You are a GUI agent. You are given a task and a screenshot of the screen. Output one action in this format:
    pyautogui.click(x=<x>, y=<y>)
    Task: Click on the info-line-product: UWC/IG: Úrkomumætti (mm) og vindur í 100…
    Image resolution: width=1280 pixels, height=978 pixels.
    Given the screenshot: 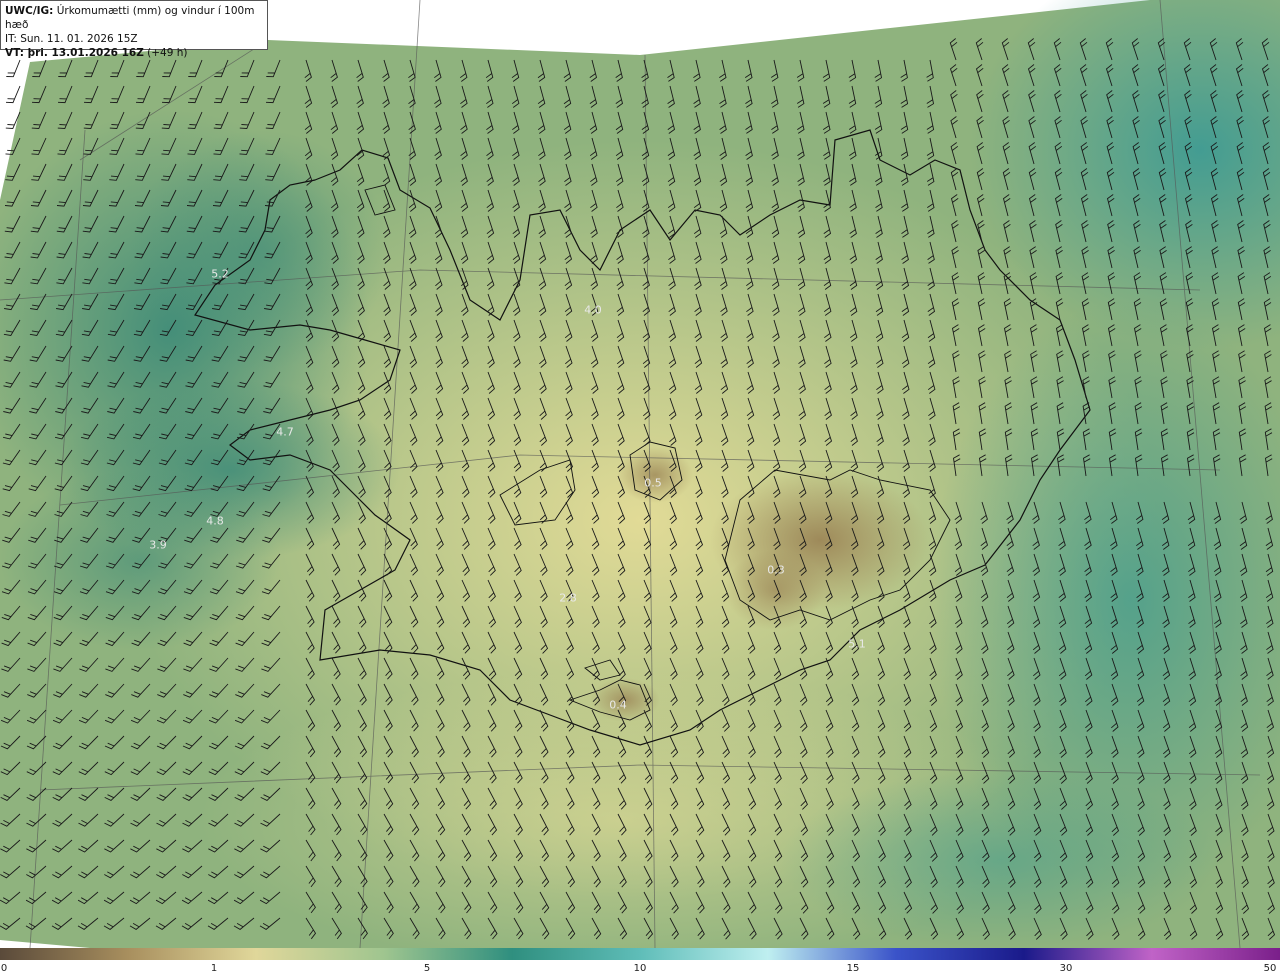 What is the action you would take?
    pyautogui.click(x=130, y=18)
    